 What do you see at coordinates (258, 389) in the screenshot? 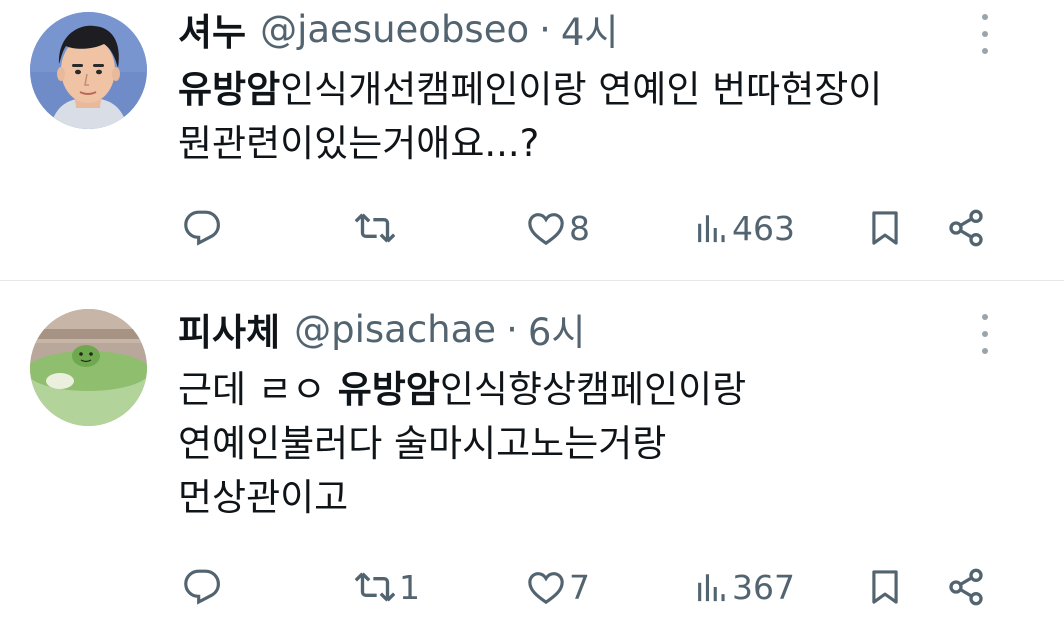
I see `tweet-line-prefix: 근데 ㄹㅇ` at bounding box center [258, 389].